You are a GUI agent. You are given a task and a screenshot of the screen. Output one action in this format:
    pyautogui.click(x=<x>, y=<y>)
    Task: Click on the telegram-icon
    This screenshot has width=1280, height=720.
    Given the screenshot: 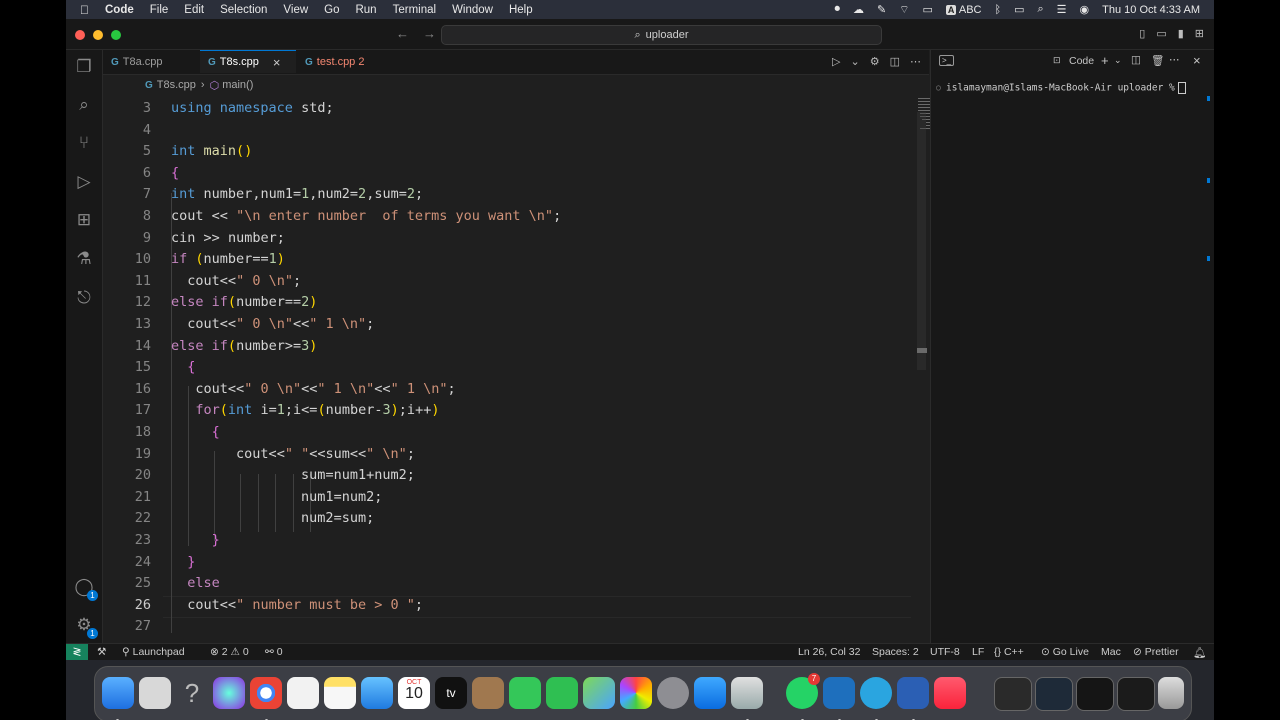 What is the action you would take?
    pyautogui.click(x=876, y=693)
    